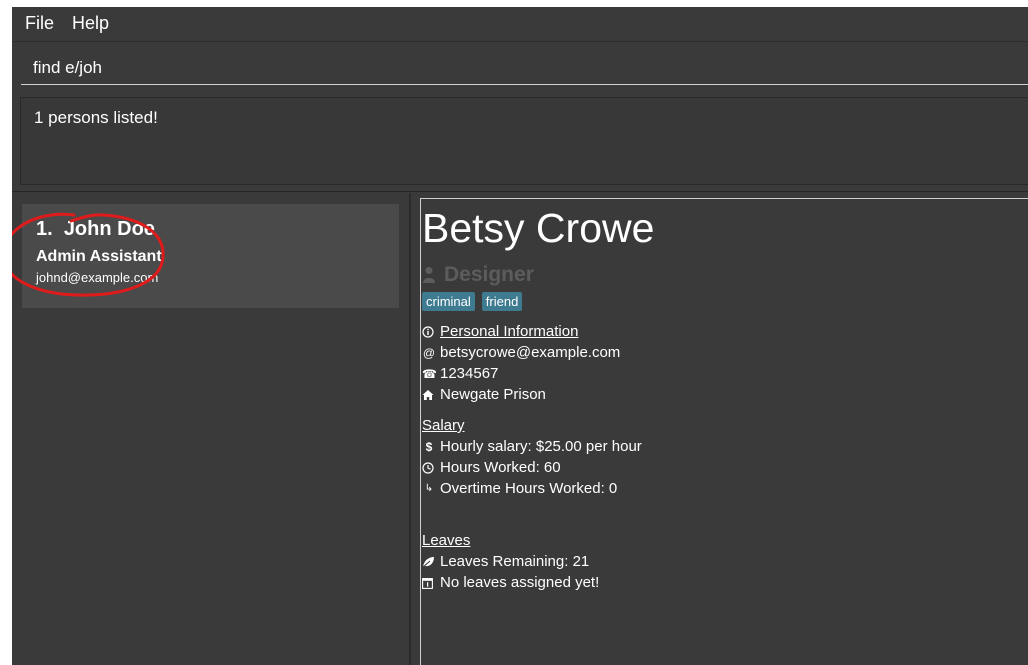 Image resolution: width=1028 pixels, height=665 pixels. I want to click on person-card-role: Admin Assistant, so click(99, 256).